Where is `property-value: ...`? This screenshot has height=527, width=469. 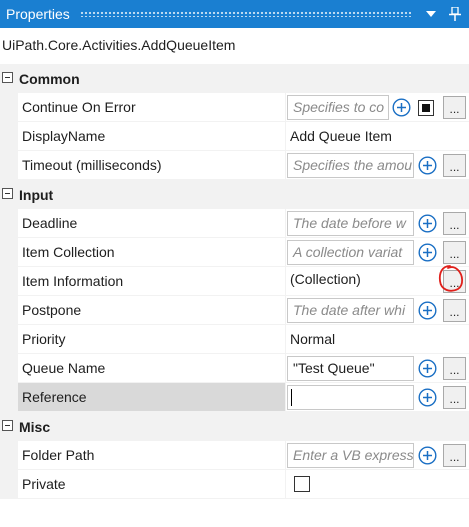 property-value: ... is located at coordinates (377, 397).